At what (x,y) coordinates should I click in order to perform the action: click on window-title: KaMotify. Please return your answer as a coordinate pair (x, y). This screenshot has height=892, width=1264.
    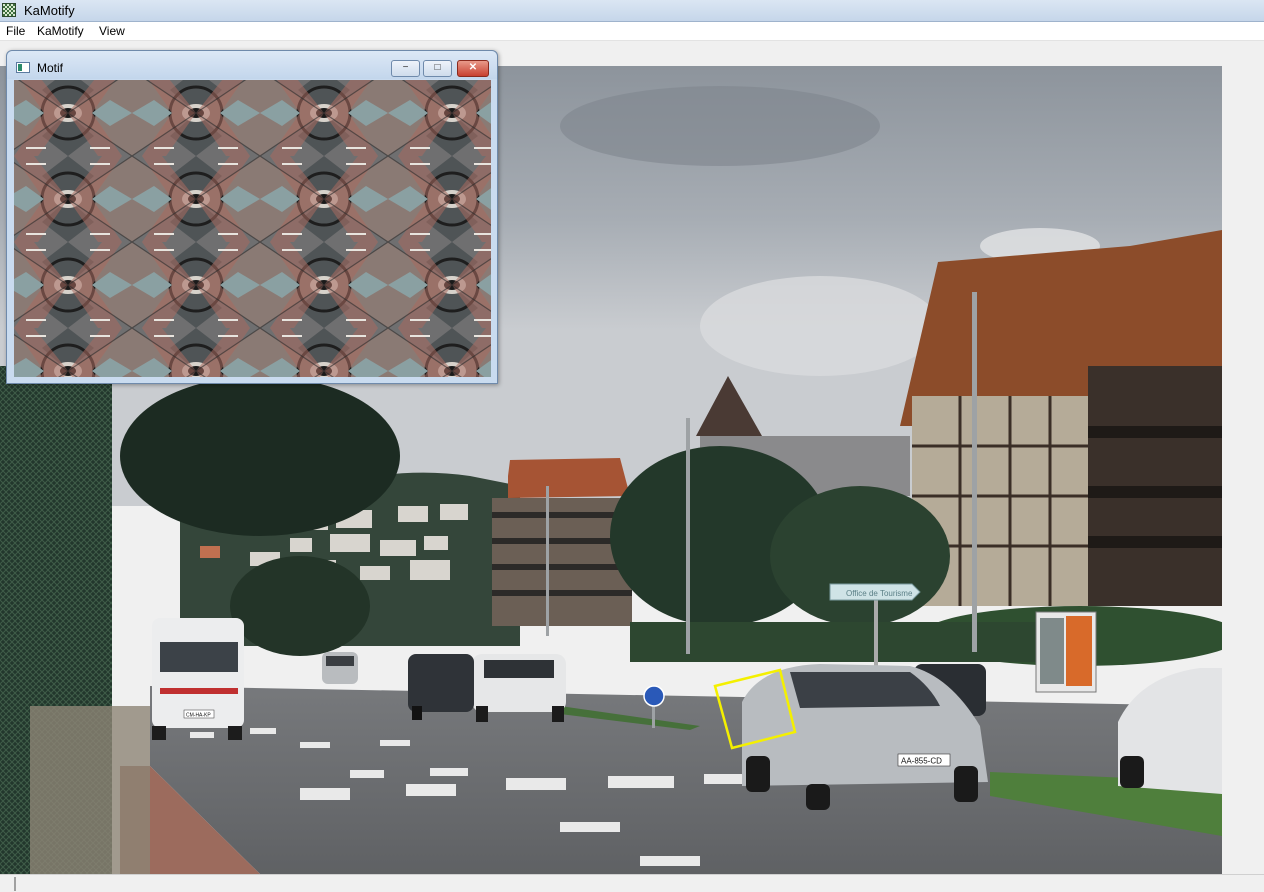
    Looking at the image, I should click on (49, 10).